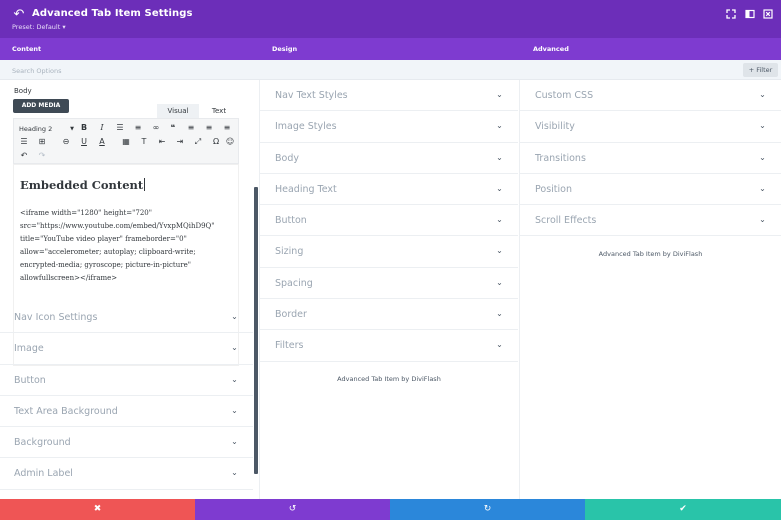  Describe the element at coordinates (289, 346) in the screenshot. I see `section-label: Filters` at that location.